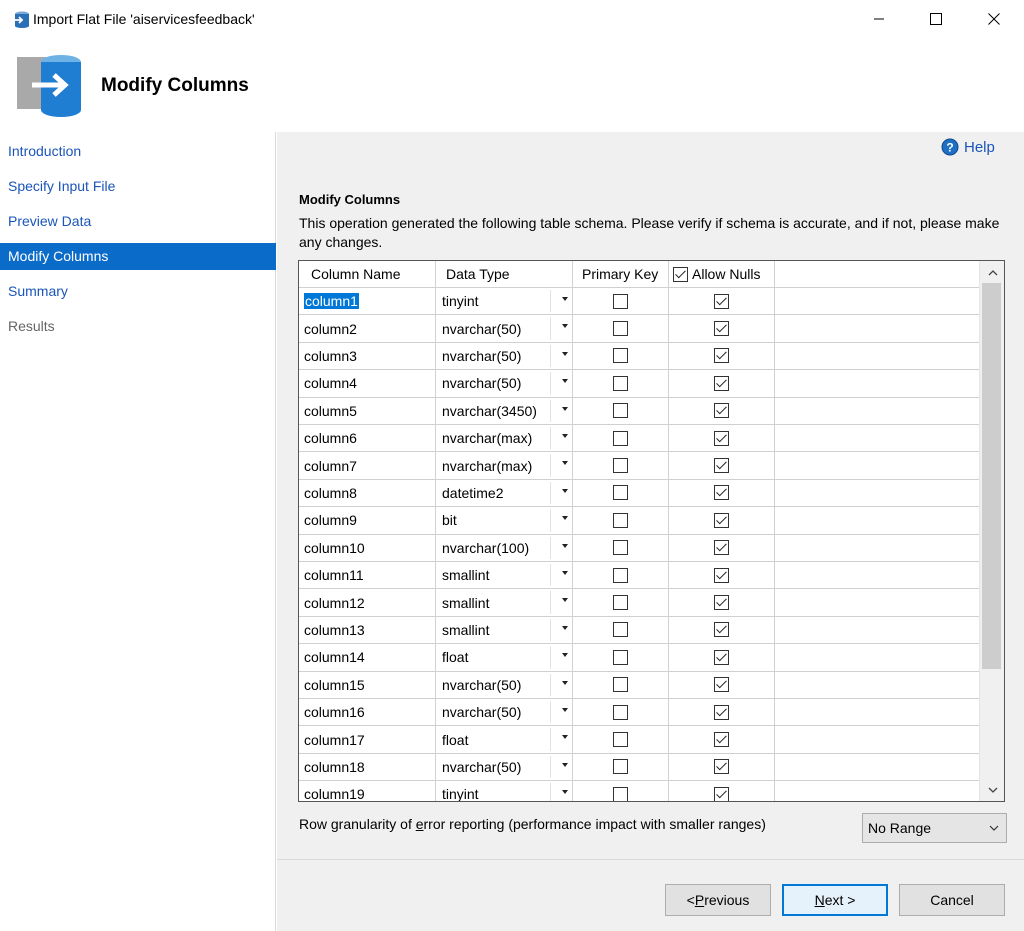 Image resolution: width=1024 pixels, height=931 pixels. What do you see at coordinates (367, 602) in the screenshot?
I see `column-name-cell: column12` at bounding box center [367, 602].